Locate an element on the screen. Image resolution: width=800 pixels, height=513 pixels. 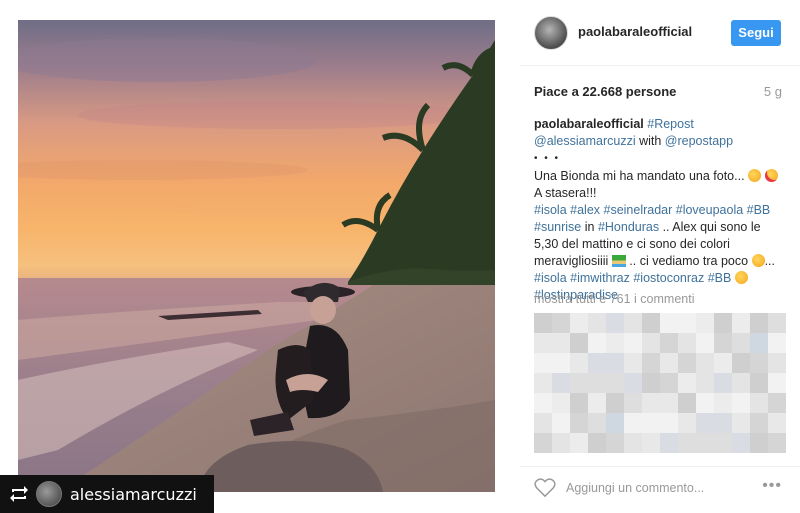
post-footer: ••• is located at coordinates (660, 489).